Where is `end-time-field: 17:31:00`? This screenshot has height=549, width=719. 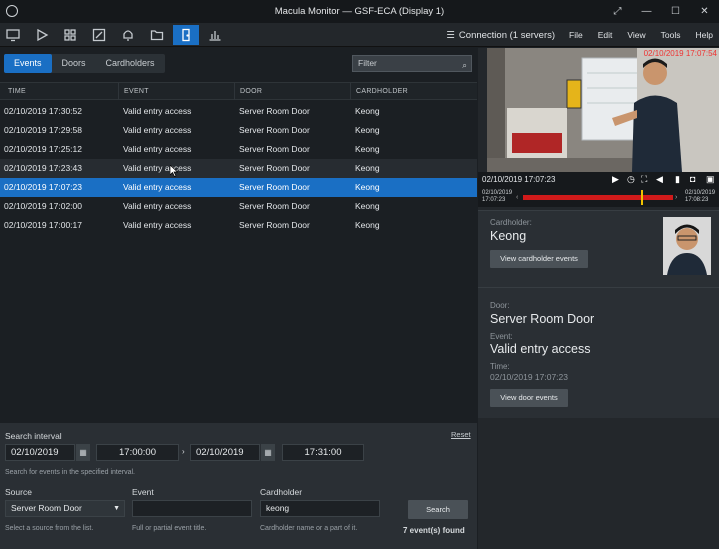
end-time-field: 17:31:00 is located at coordinates (323, 452).